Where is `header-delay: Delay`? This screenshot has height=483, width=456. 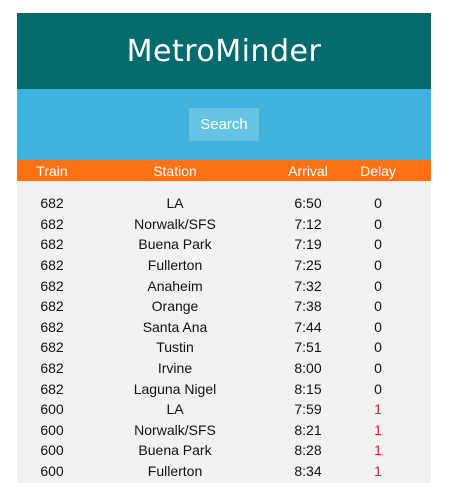 header-delay: Delay is located at coordinates (378, 170).